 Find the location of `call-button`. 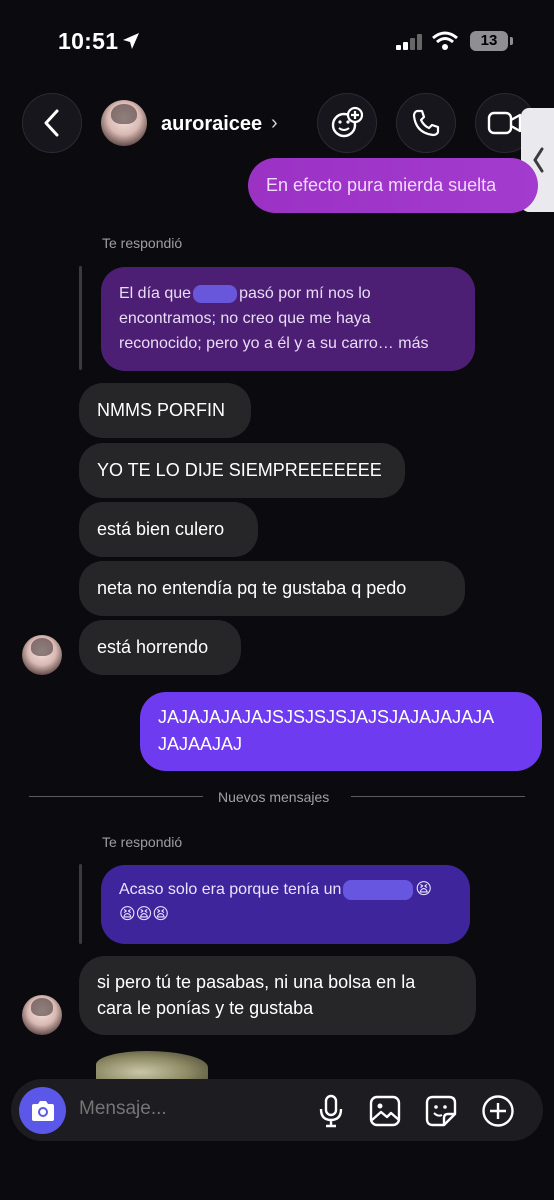

call-button is located at coordinates (426, 123).